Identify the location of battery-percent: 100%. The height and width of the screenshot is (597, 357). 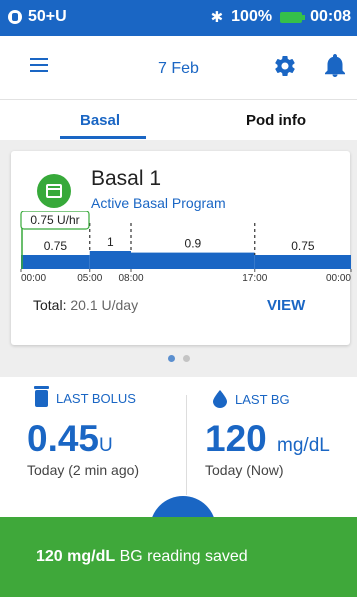
(252, 16).